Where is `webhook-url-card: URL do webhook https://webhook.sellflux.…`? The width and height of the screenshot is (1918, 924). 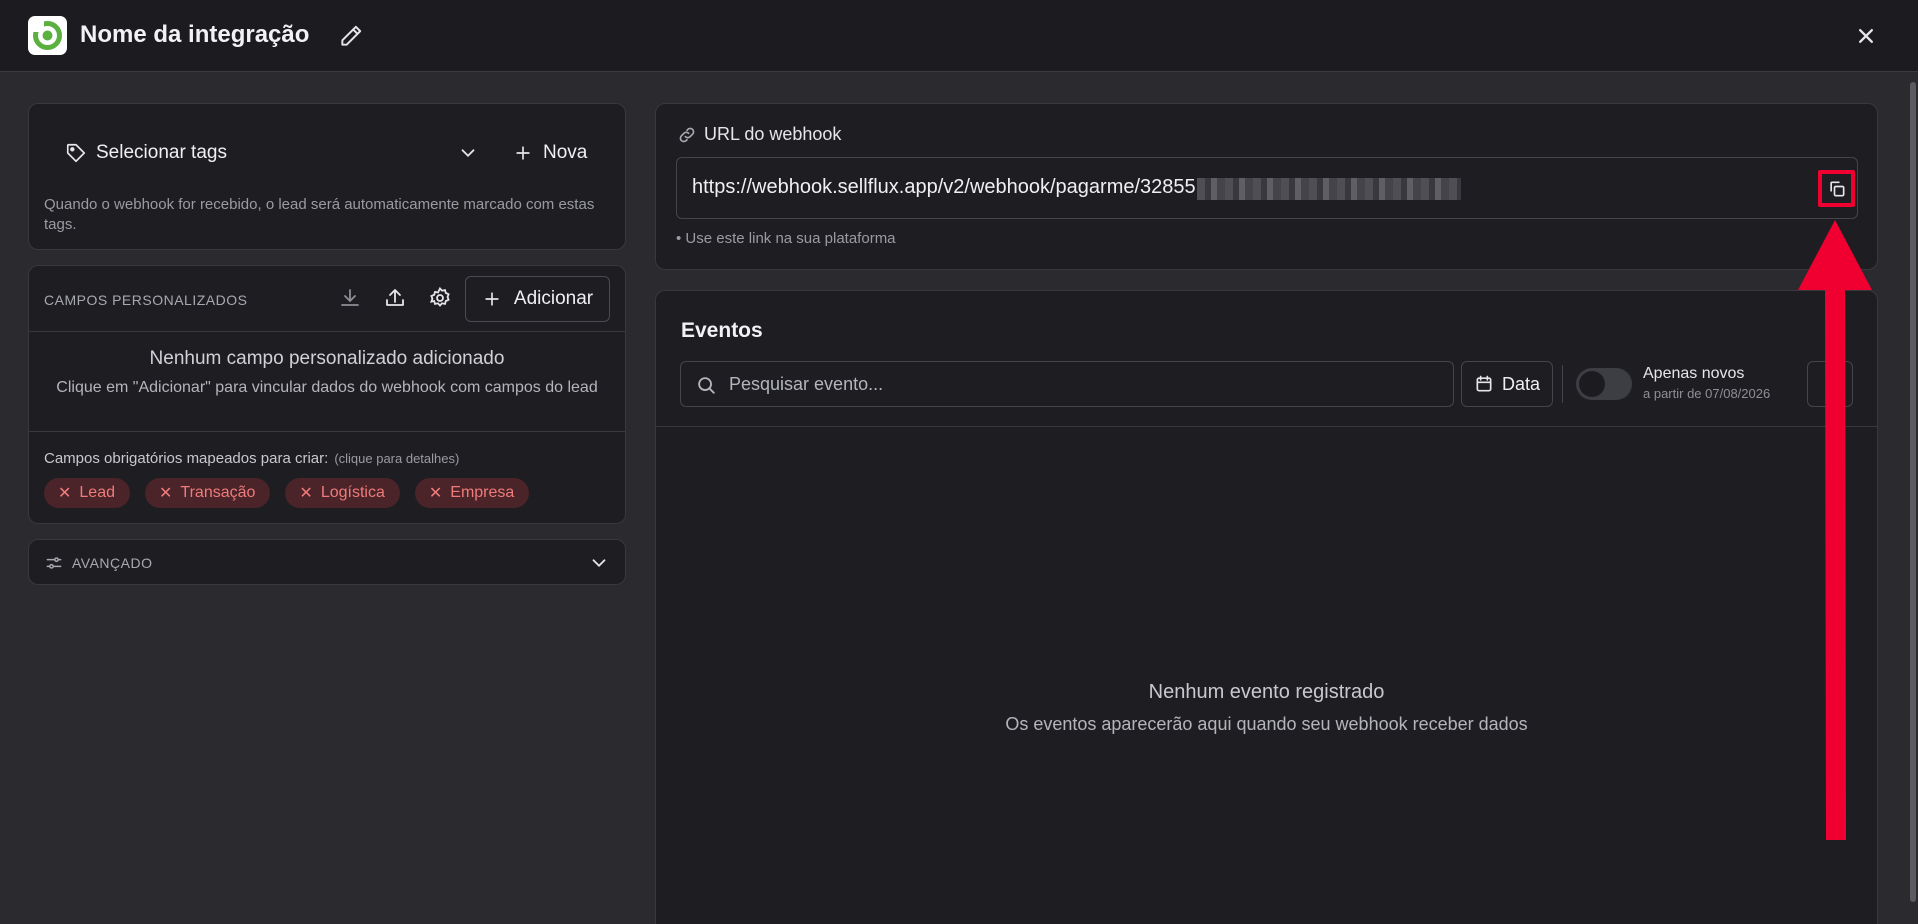
webhook-url-card: URL do webhook https://webhook.sellflux.… is located at coordinates (1266, 186).